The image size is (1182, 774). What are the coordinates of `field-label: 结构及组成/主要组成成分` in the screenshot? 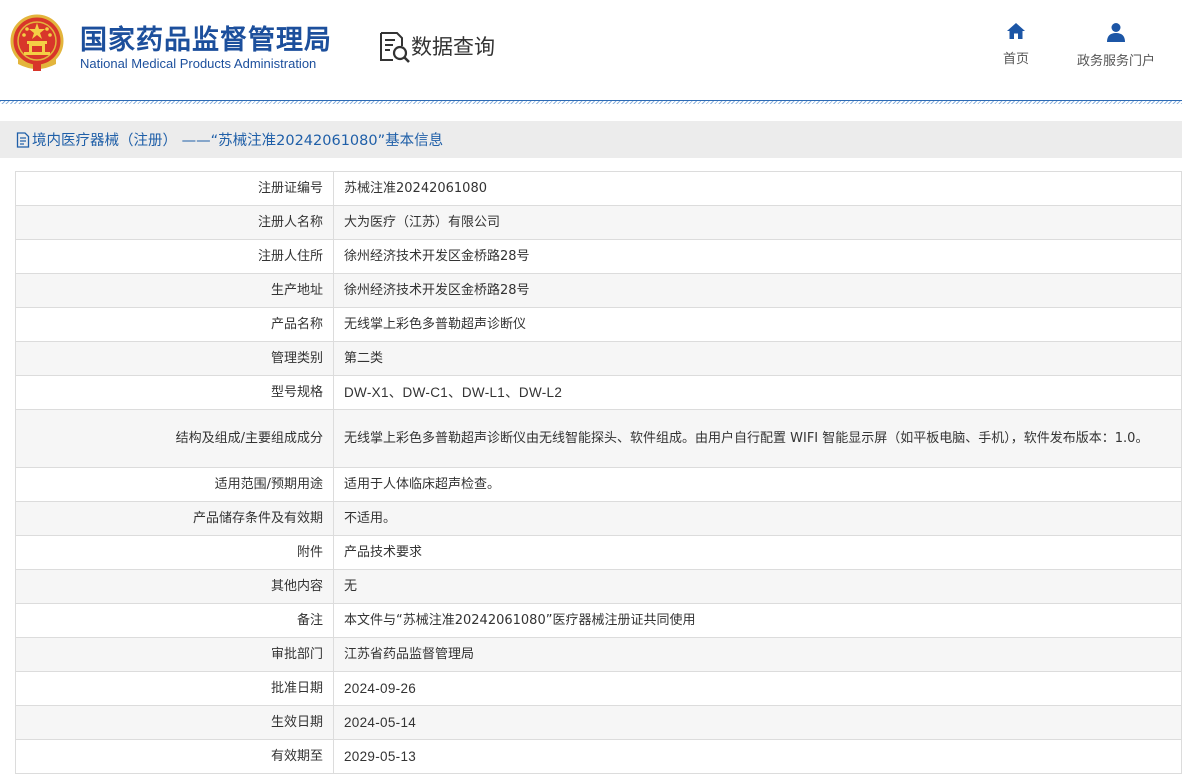 It's located at (174, 438).